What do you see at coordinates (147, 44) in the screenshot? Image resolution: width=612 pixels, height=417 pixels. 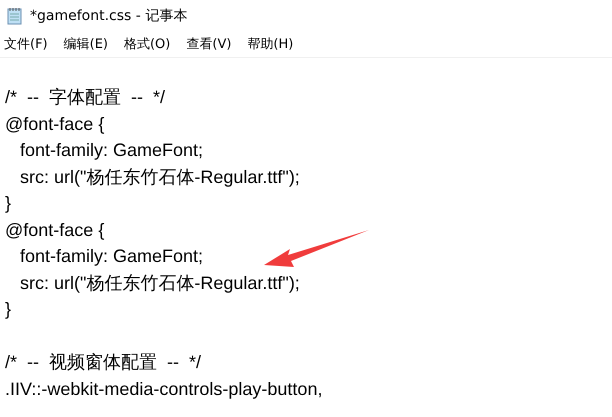 I see `menu-item: 格式(O)` at bounding box center [147, 44].